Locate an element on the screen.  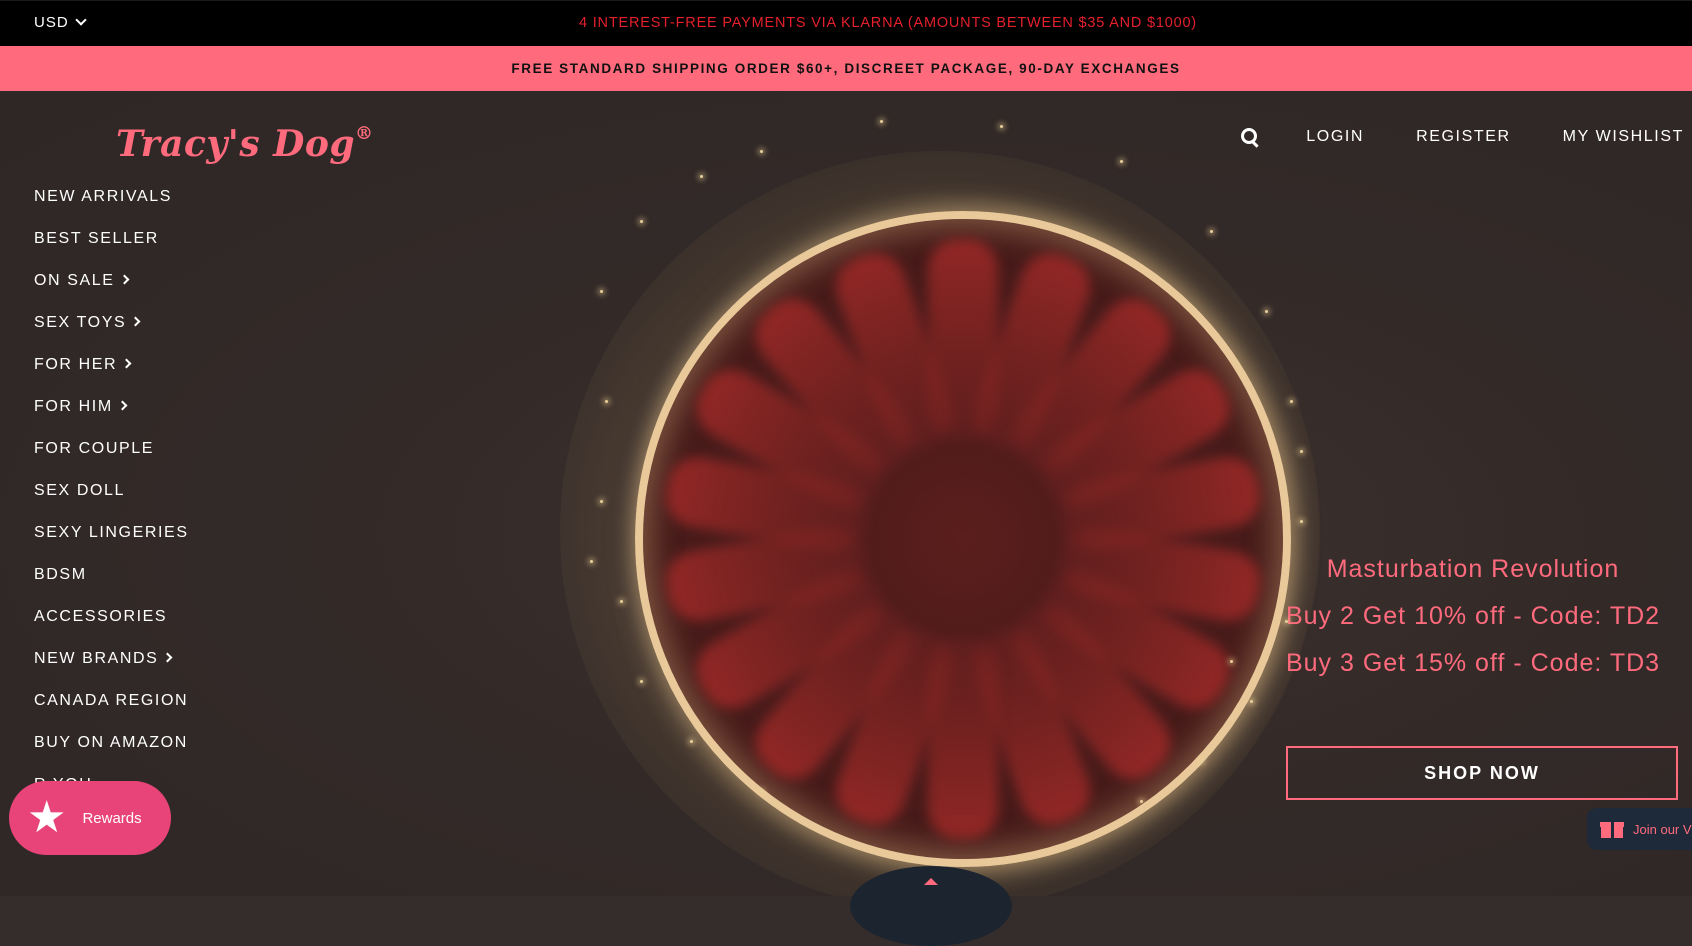
nav-item: CANADA REGION is located at coordinates (111, 701).